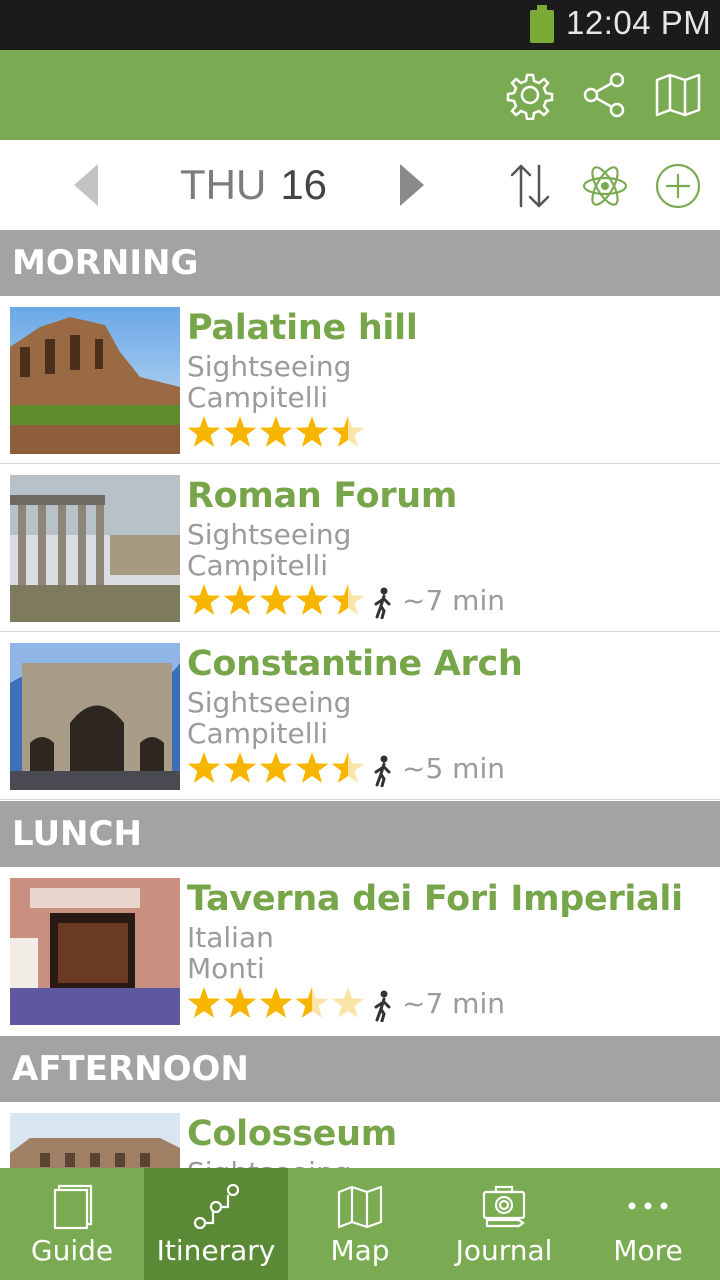 Image resolution: width=720 pixels, height=1280 pixels. What do you see at coordinates (360, 95) in the screenshot?
I see `app-toolbar` at bounding box center [360, 95].